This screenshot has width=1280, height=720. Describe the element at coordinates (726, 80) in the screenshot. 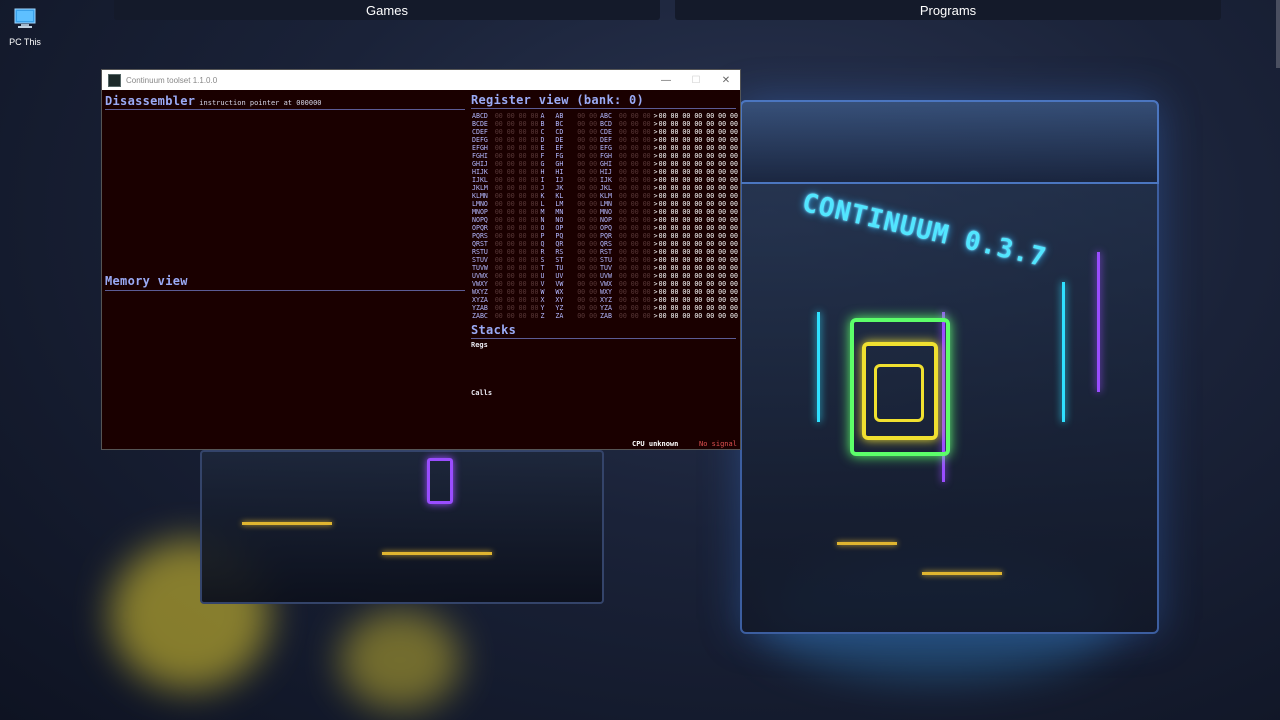

I see `close-button: ✕` at that location.